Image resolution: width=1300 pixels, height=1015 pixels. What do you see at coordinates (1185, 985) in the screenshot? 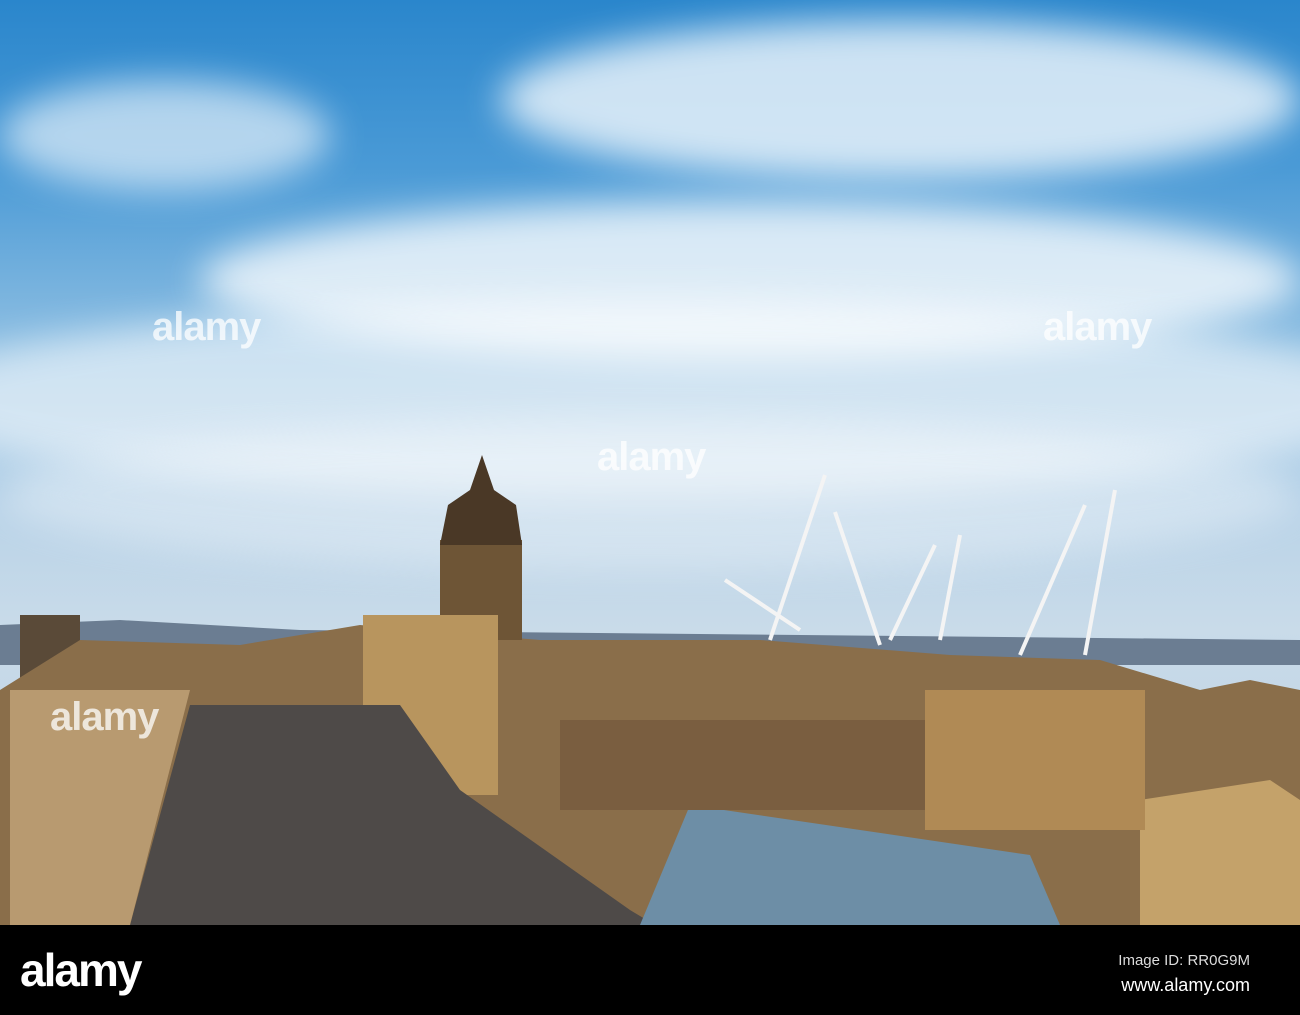
I see `website-link: www.alamy.com` at bounding box center [1185, 985].